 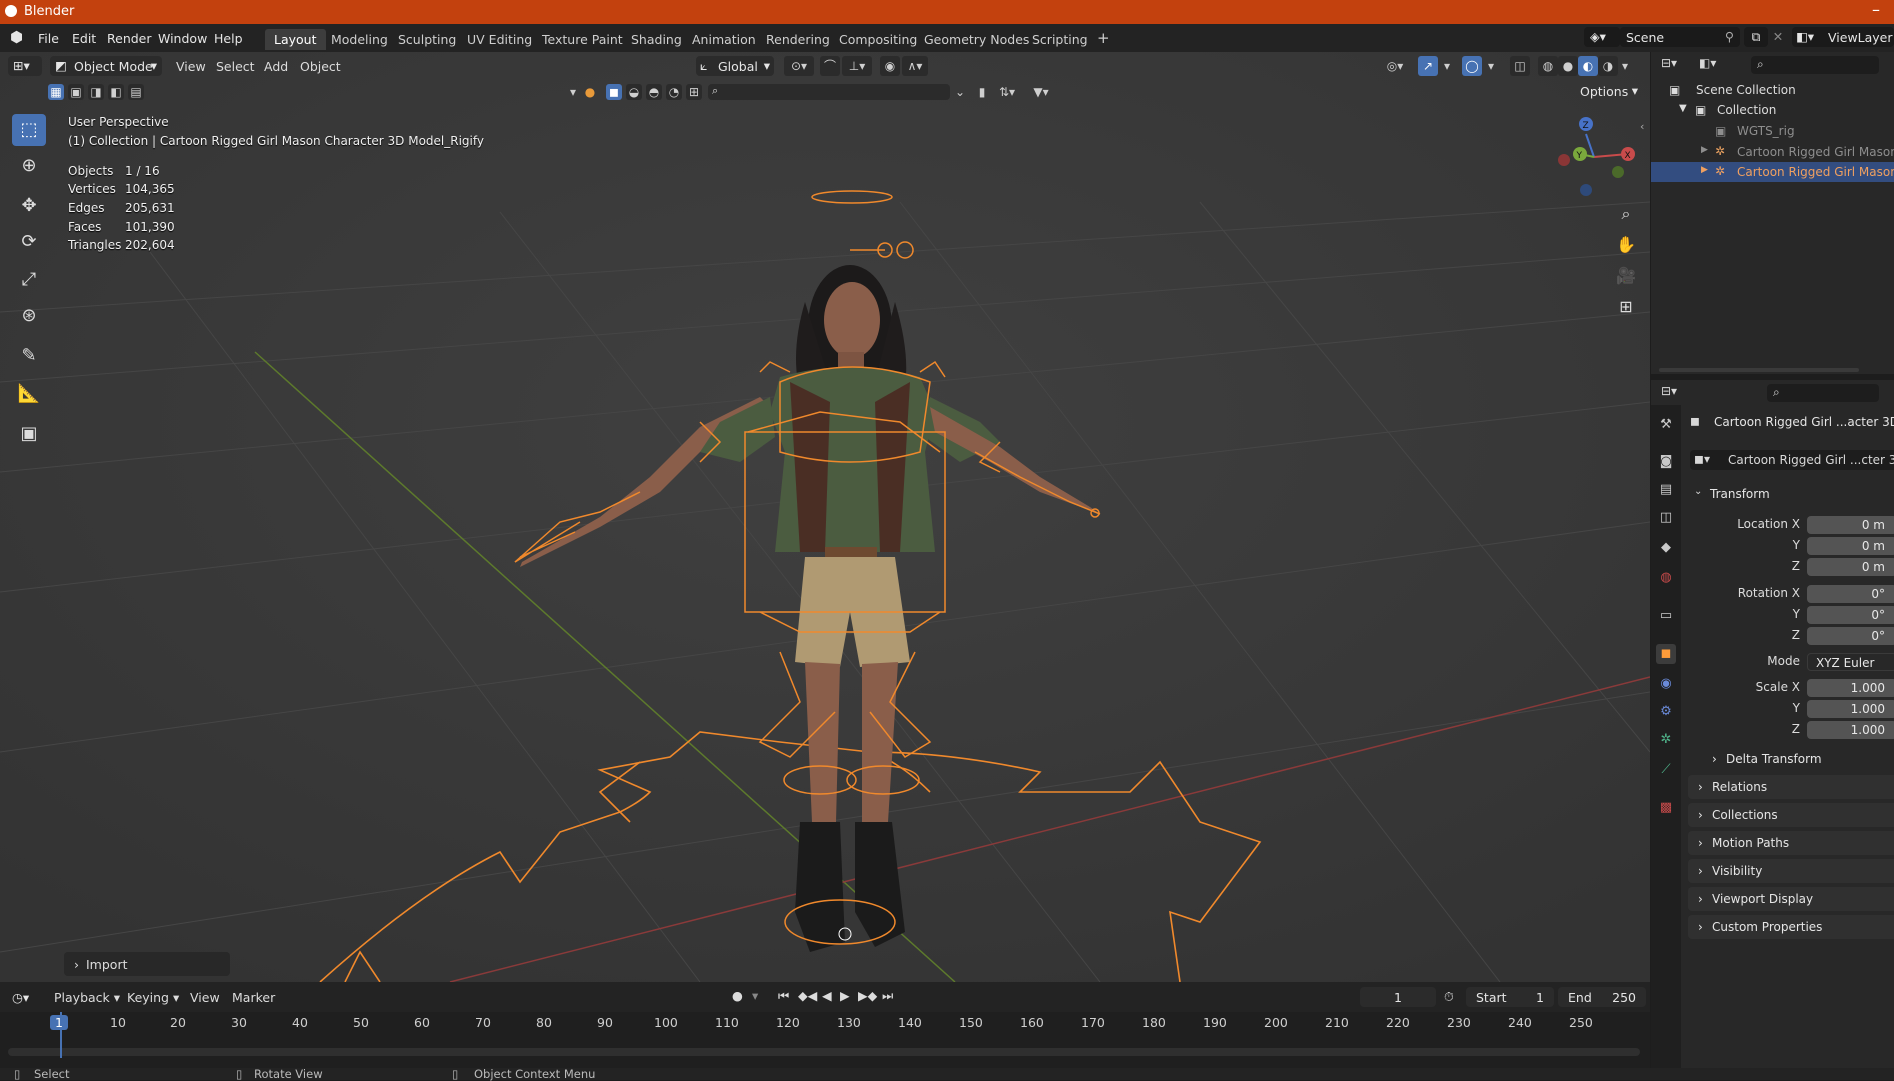 I want to click on outliner-row-collection: ▼ ▣ Collection, so click(x=1772, y=110).